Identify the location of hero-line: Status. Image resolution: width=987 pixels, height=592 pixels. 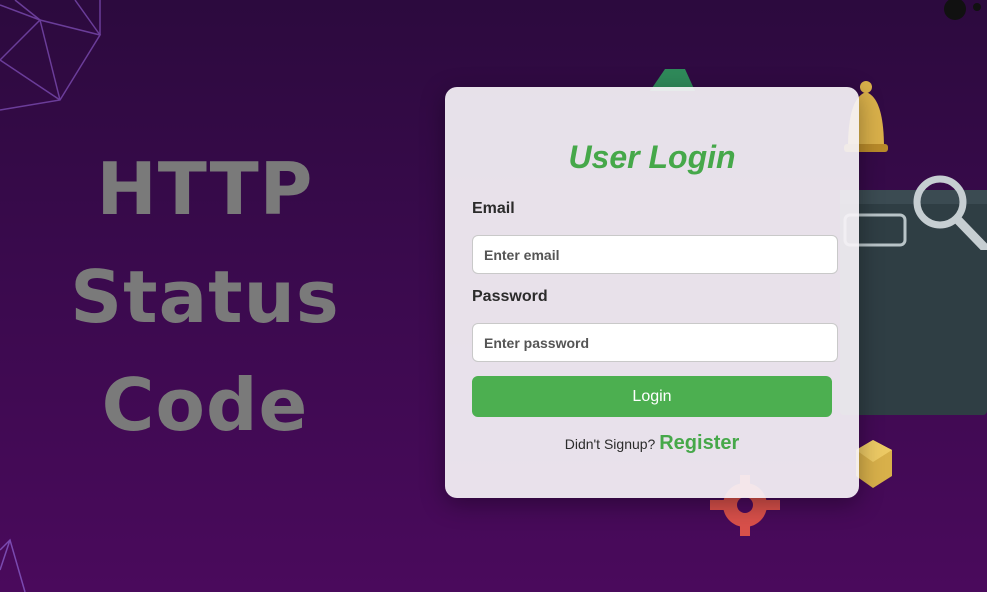
(205, 297).